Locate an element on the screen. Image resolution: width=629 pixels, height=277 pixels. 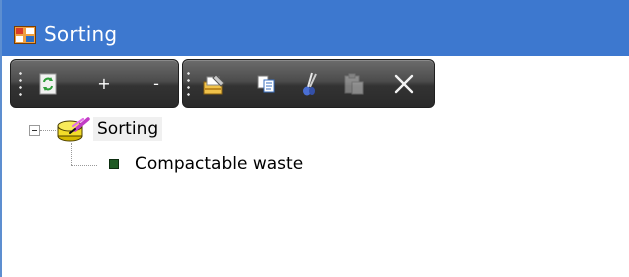
toolbar-group-edit: + - is located at coordinates (94, 83).